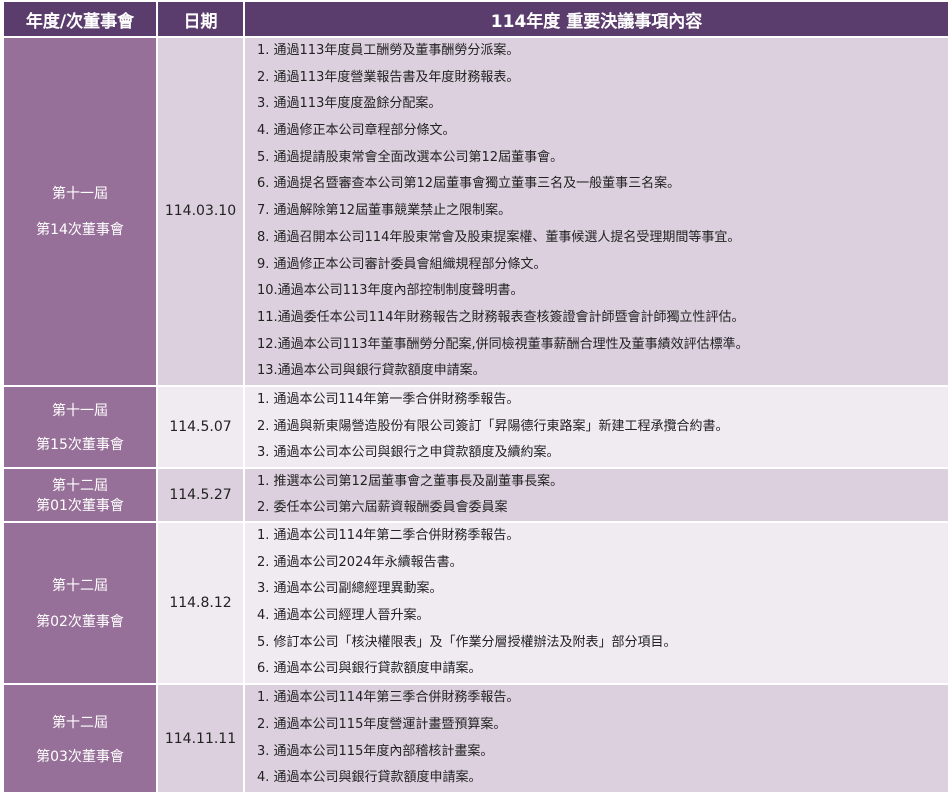 The height and width of the screenshot is (794, 950). What do you see at coordinates (501, 317) in the screenshot?
I see `resolution-item: 11.通過委任本公司114年財務報告之財務報表查核簽證會計師暨會計師獨立性評估。` at bounding box center [501, 317].